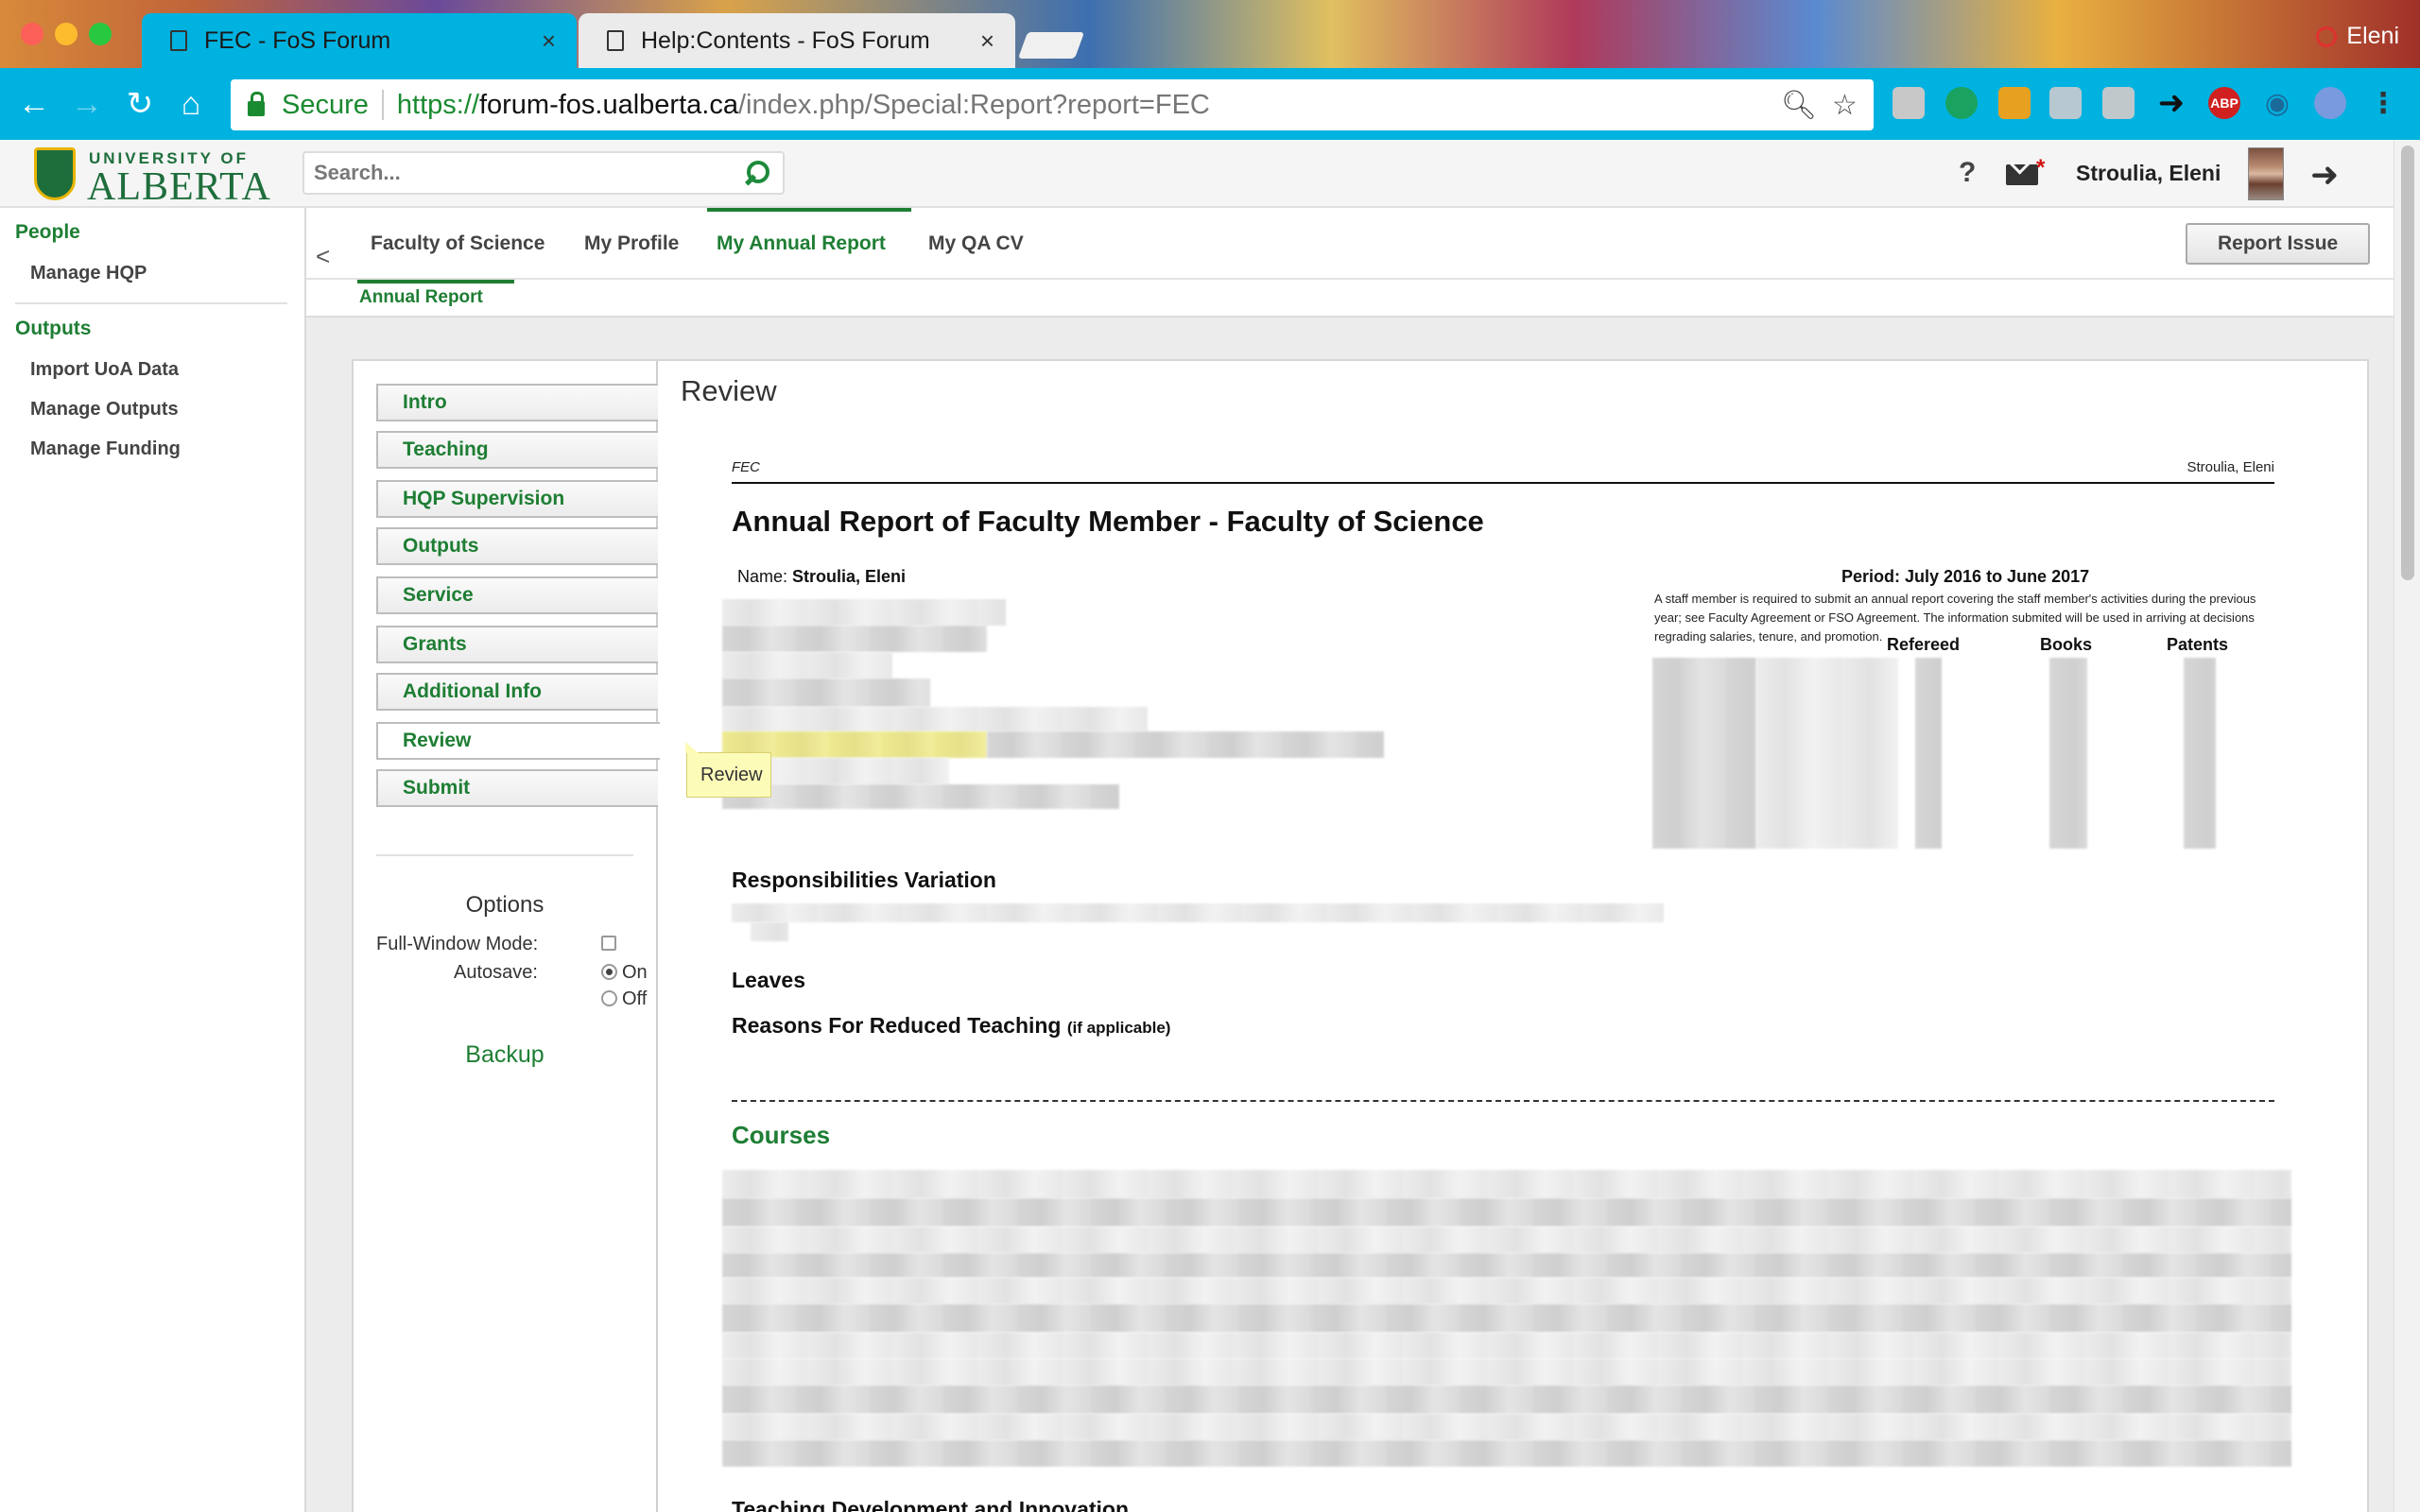  Describe the element at coordinates (1799, 105) in the screenshot. I see `zoom-icon: 🔍︎` at that location.